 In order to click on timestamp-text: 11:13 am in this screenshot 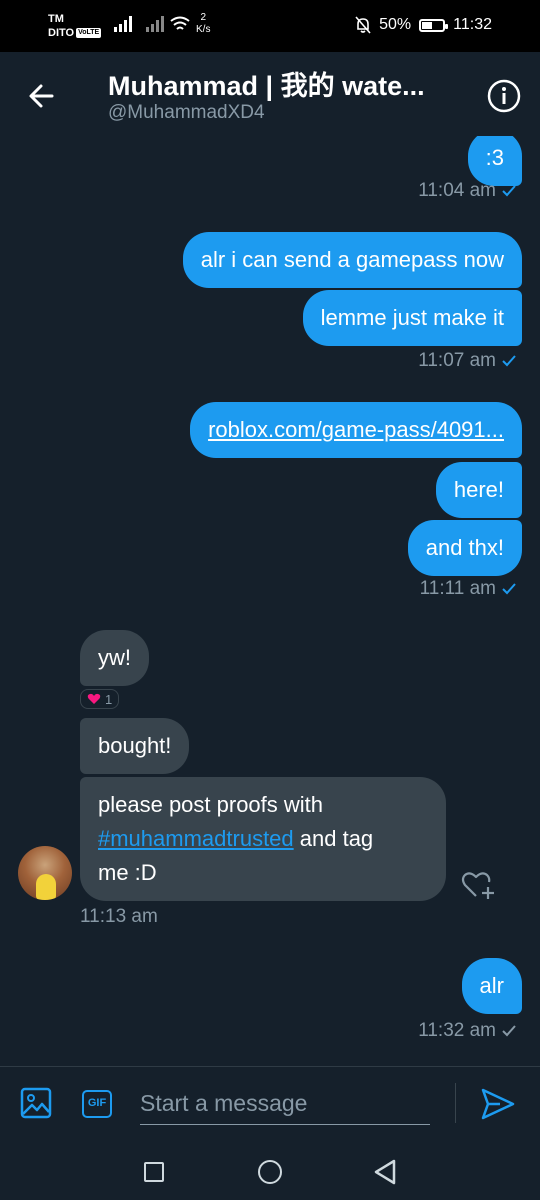, I will do `click(119, 916)`.